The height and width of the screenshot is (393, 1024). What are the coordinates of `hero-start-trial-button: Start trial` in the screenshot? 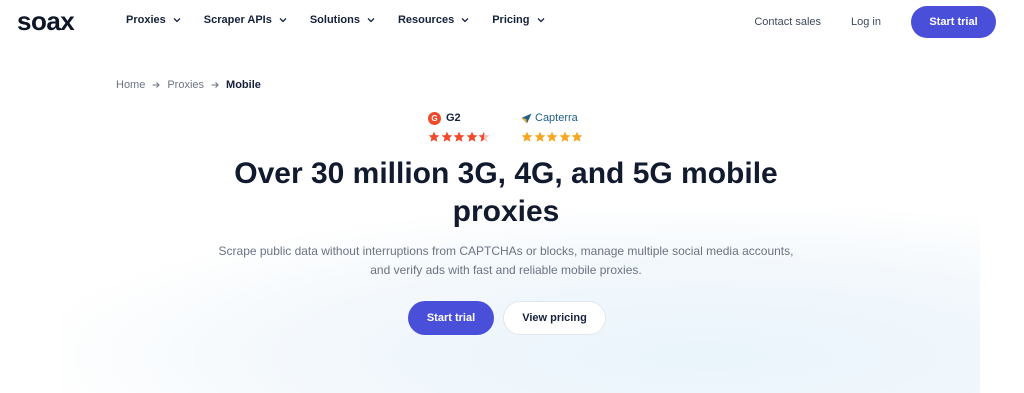 It's located at (451, 318).